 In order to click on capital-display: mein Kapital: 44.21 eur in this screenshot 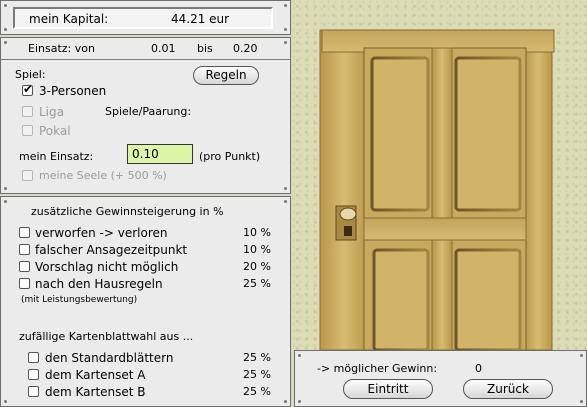, I will do `click(143, 18)`.